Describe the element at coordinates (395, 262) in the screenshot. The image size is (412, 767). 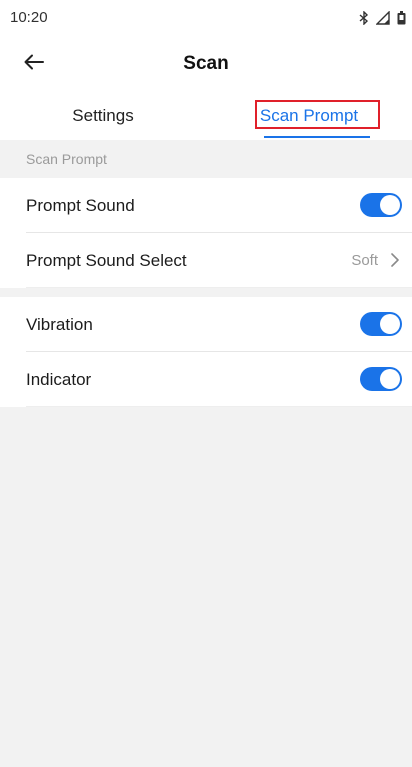
I see `chevron-right-icon` at that location.